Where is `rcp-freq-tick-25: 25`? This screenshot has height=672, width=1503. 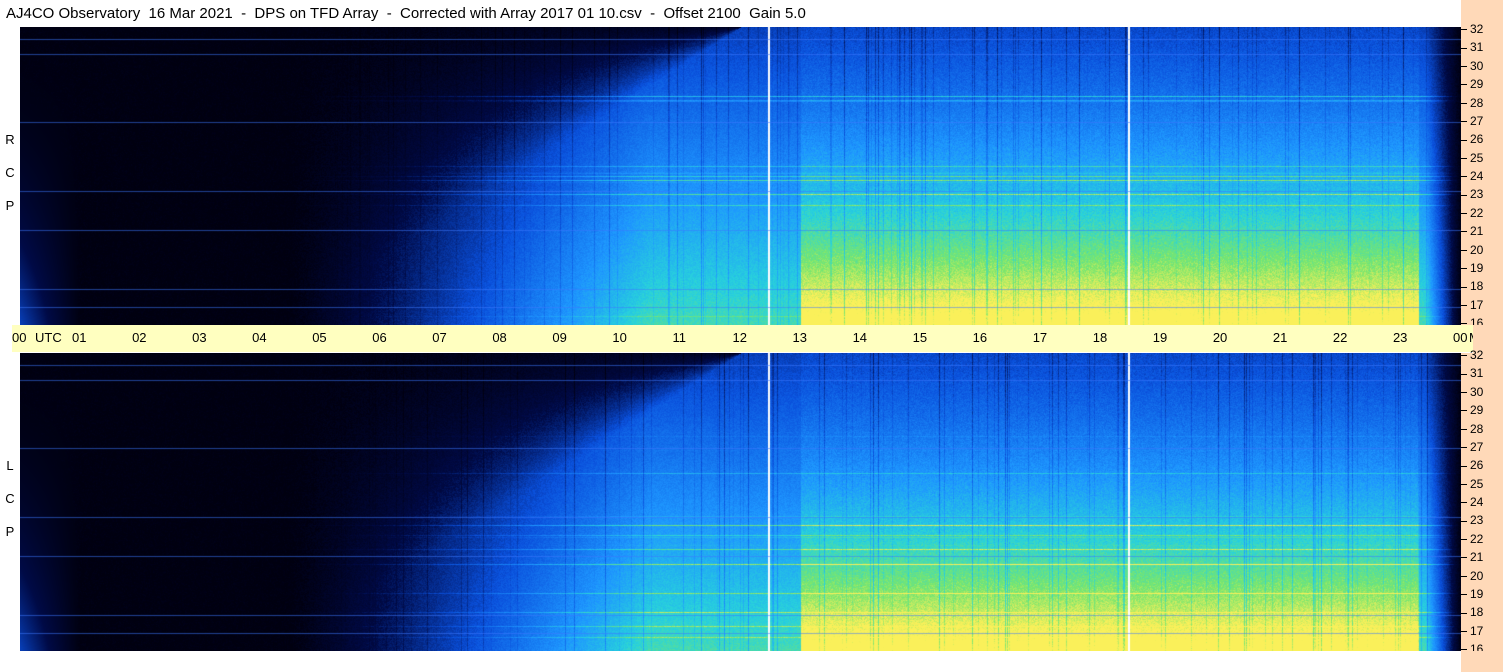 rcp-freq-tick-25: 25 is located at coordinates (1472, 158).